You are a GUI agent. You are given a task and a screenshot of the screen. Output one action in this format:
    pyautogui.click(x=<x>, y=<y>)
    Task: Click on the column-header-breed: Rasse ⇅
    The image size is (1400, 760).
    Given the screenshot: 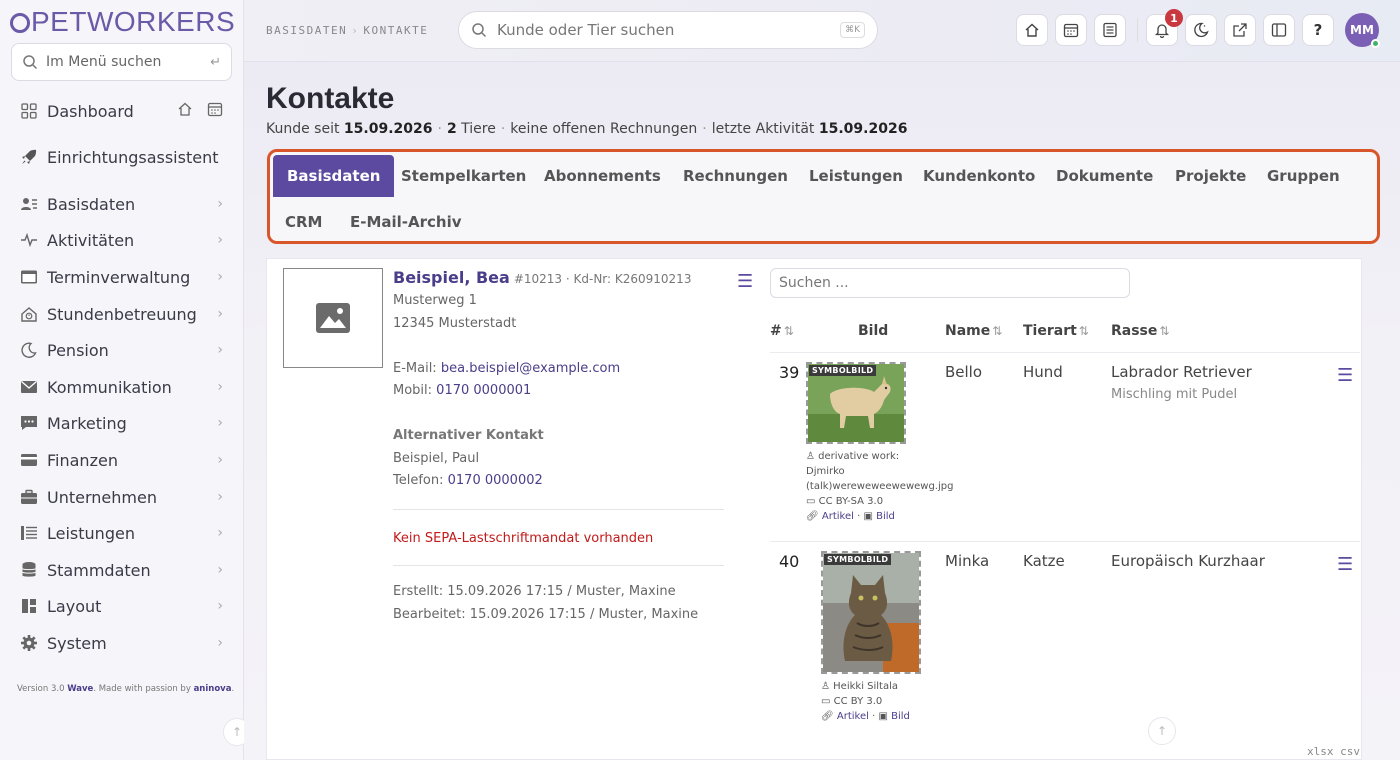 What is the action you would take?
    pyautogui.click(x=1140, y=331)
    